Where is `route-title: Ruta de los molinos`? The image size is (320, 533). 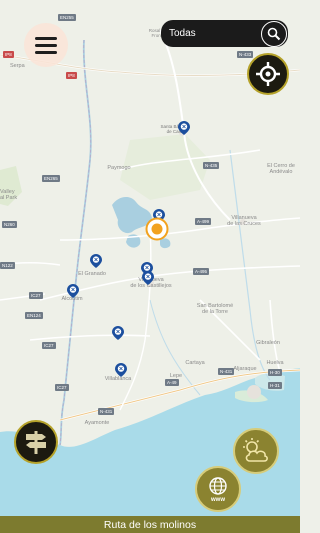 route-title: Ruta de los molinos is located at coordinates (150, 524).